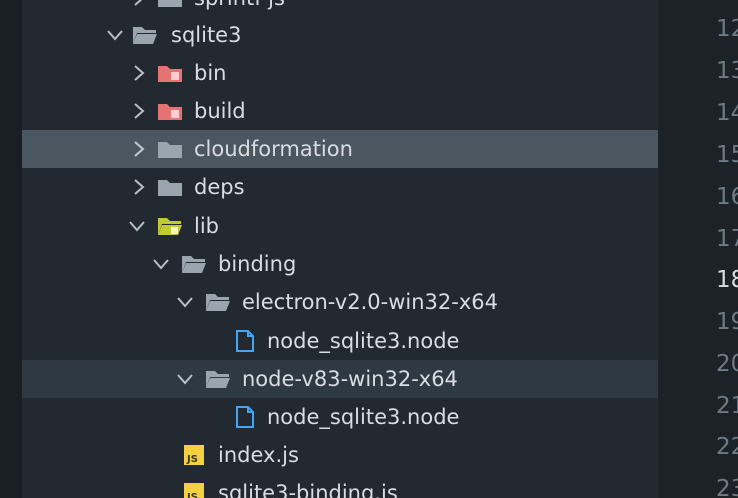  I want to click on tree-item-node-v83-folder: node-v83-win32-x64, so click(340, 379).